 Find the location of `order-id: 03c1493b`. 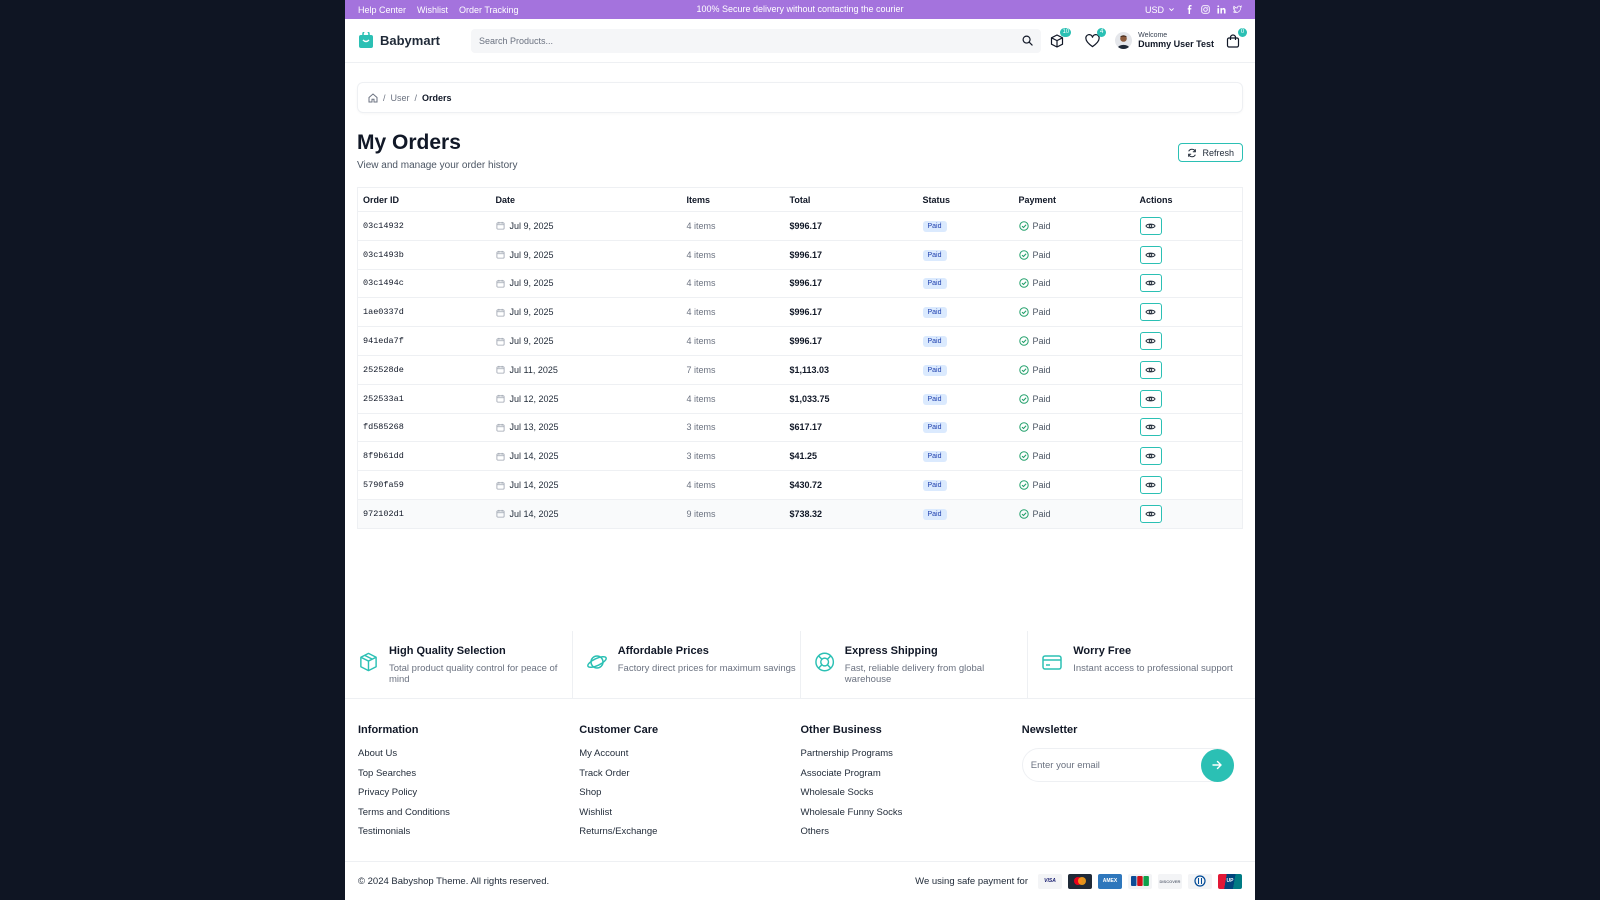

order-id: 03c1493b is located at coordinates (424, 255).